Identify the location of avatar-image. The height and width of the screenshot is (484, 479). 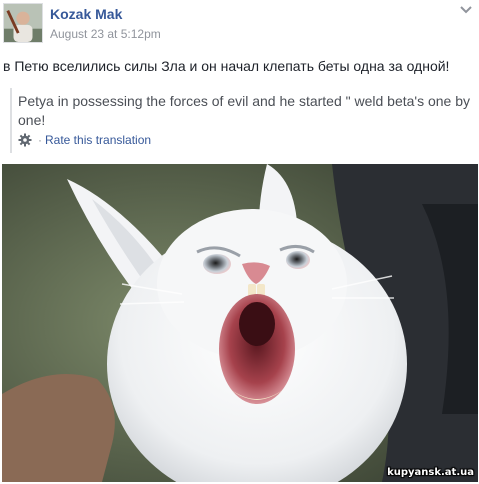
(23, 23).